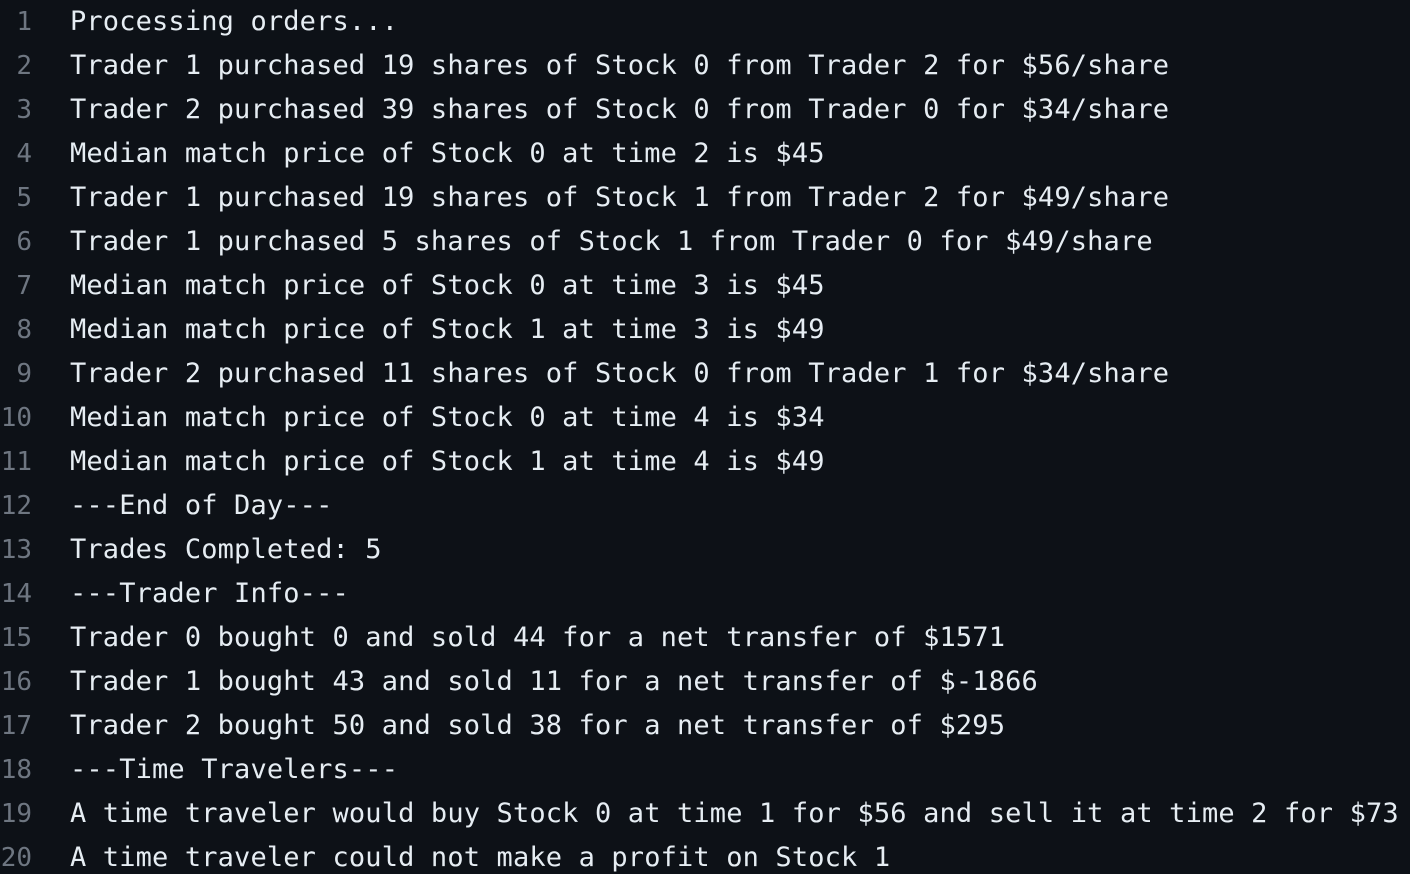  What do you see at coordinates (16, 506) in the screenshot?
I see `line-number: 12` at bounding box center [16, 506].